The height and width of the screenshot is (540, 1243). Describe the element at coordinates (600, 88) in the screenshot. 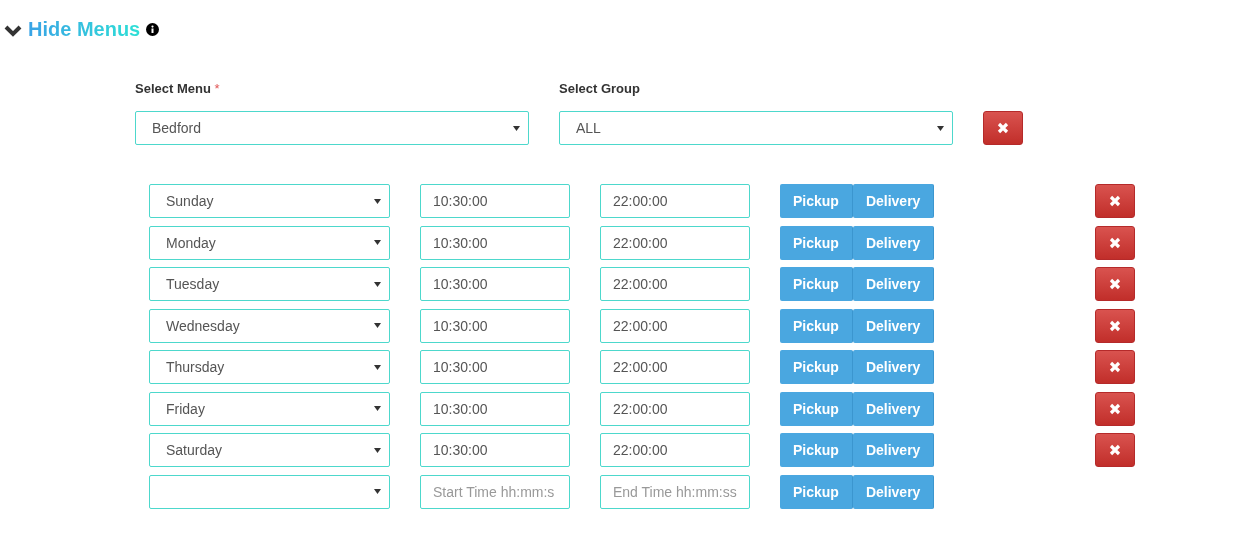

I see `field-label: Select Group` at that location.